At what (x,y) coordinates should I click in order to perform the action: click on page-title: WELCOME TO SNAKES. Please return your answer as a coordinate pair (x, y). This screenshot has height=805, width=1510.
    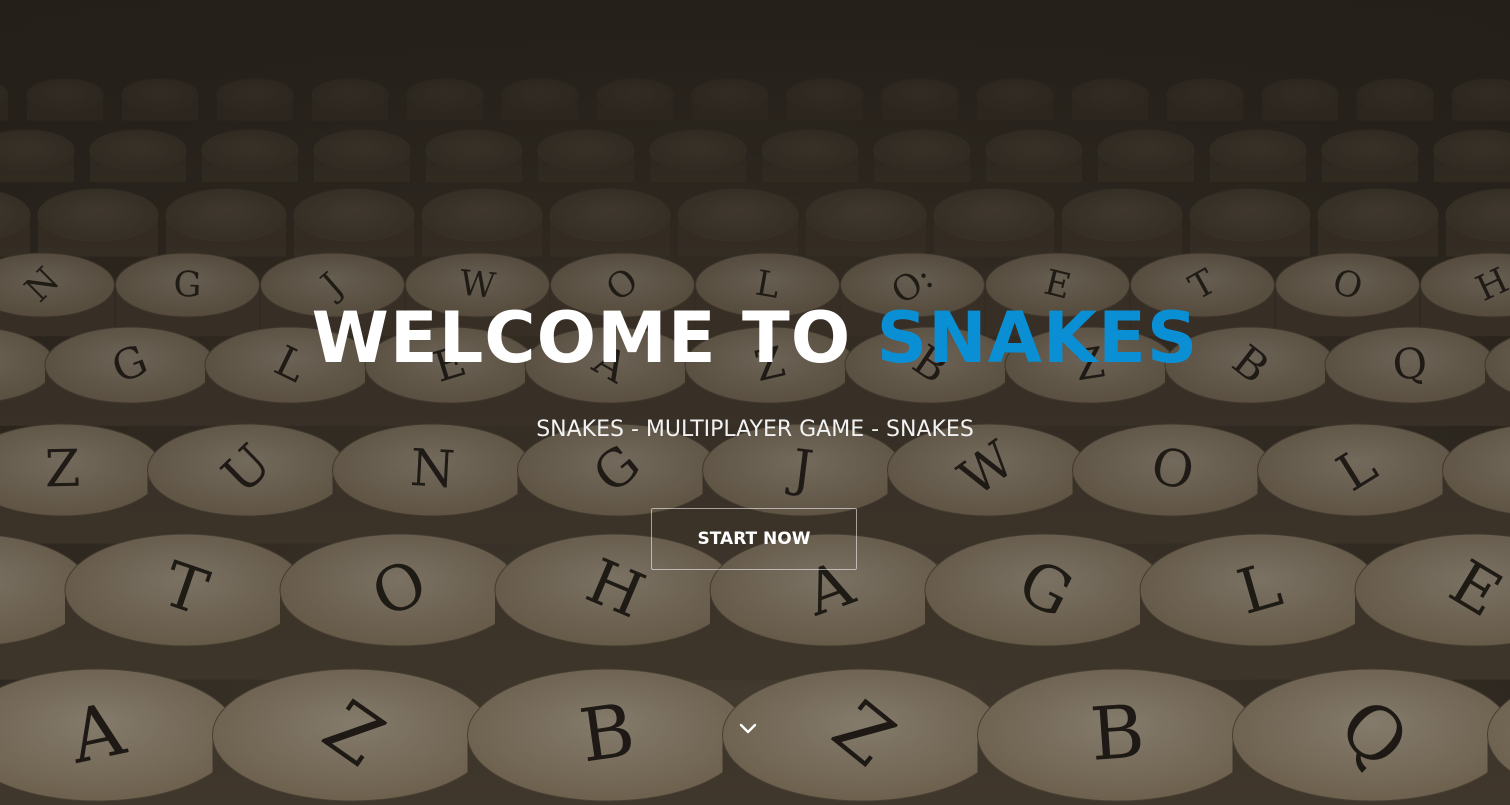
    Looking at the image, I should click on (755, 338).